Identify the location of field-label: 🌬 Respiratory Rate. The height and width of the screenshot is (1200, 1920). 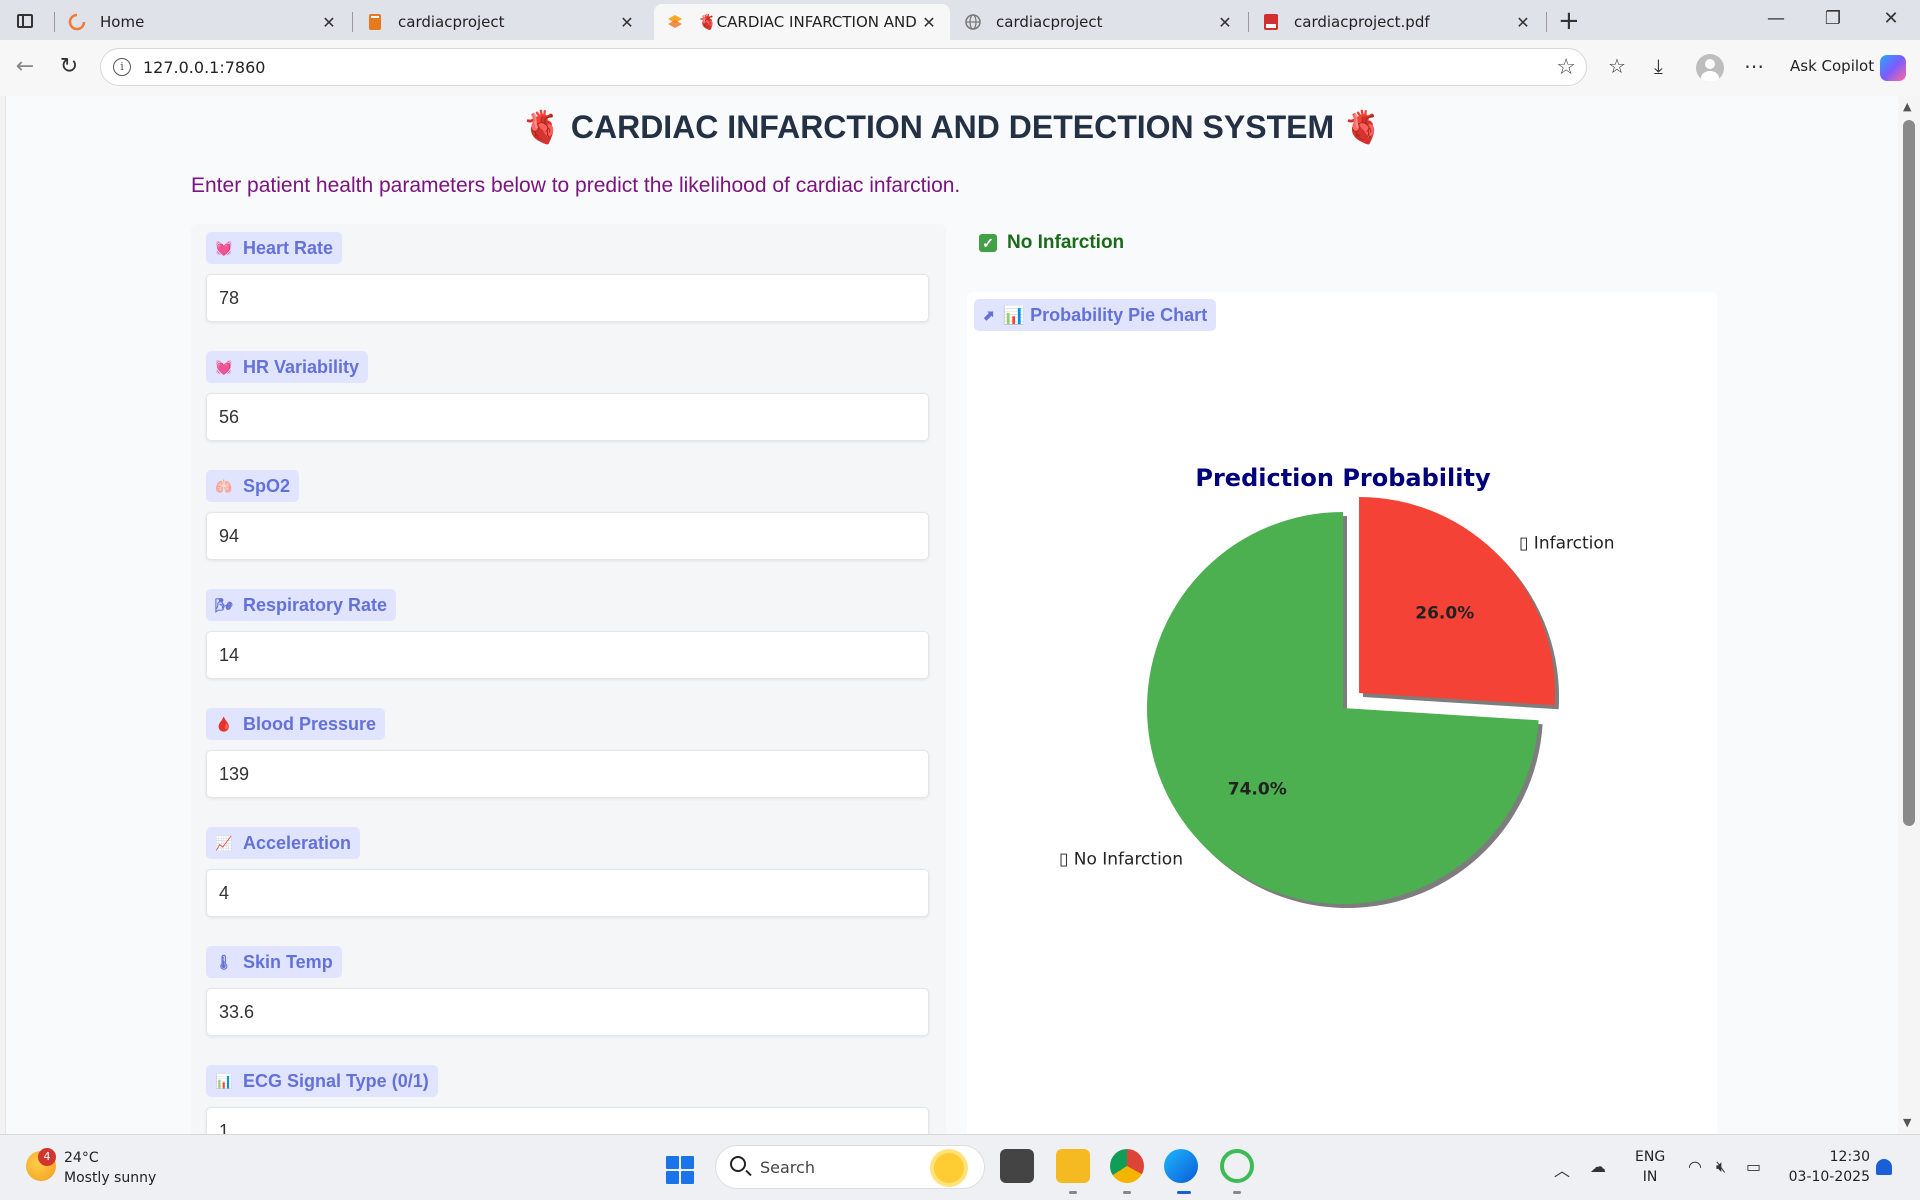
(301, 605).